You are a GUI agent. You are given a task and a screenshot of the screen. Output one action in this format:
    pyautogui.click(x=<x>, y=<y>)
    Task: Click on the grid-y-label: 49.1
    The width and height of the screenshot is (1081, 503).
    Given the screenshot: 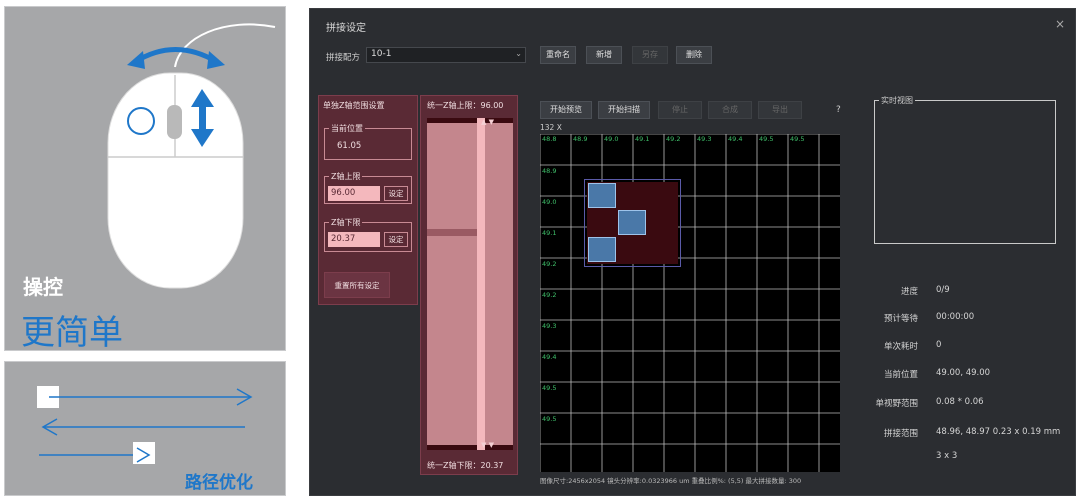 What is the action you would take?
    pyautogui.click(x=549, y=233)
    